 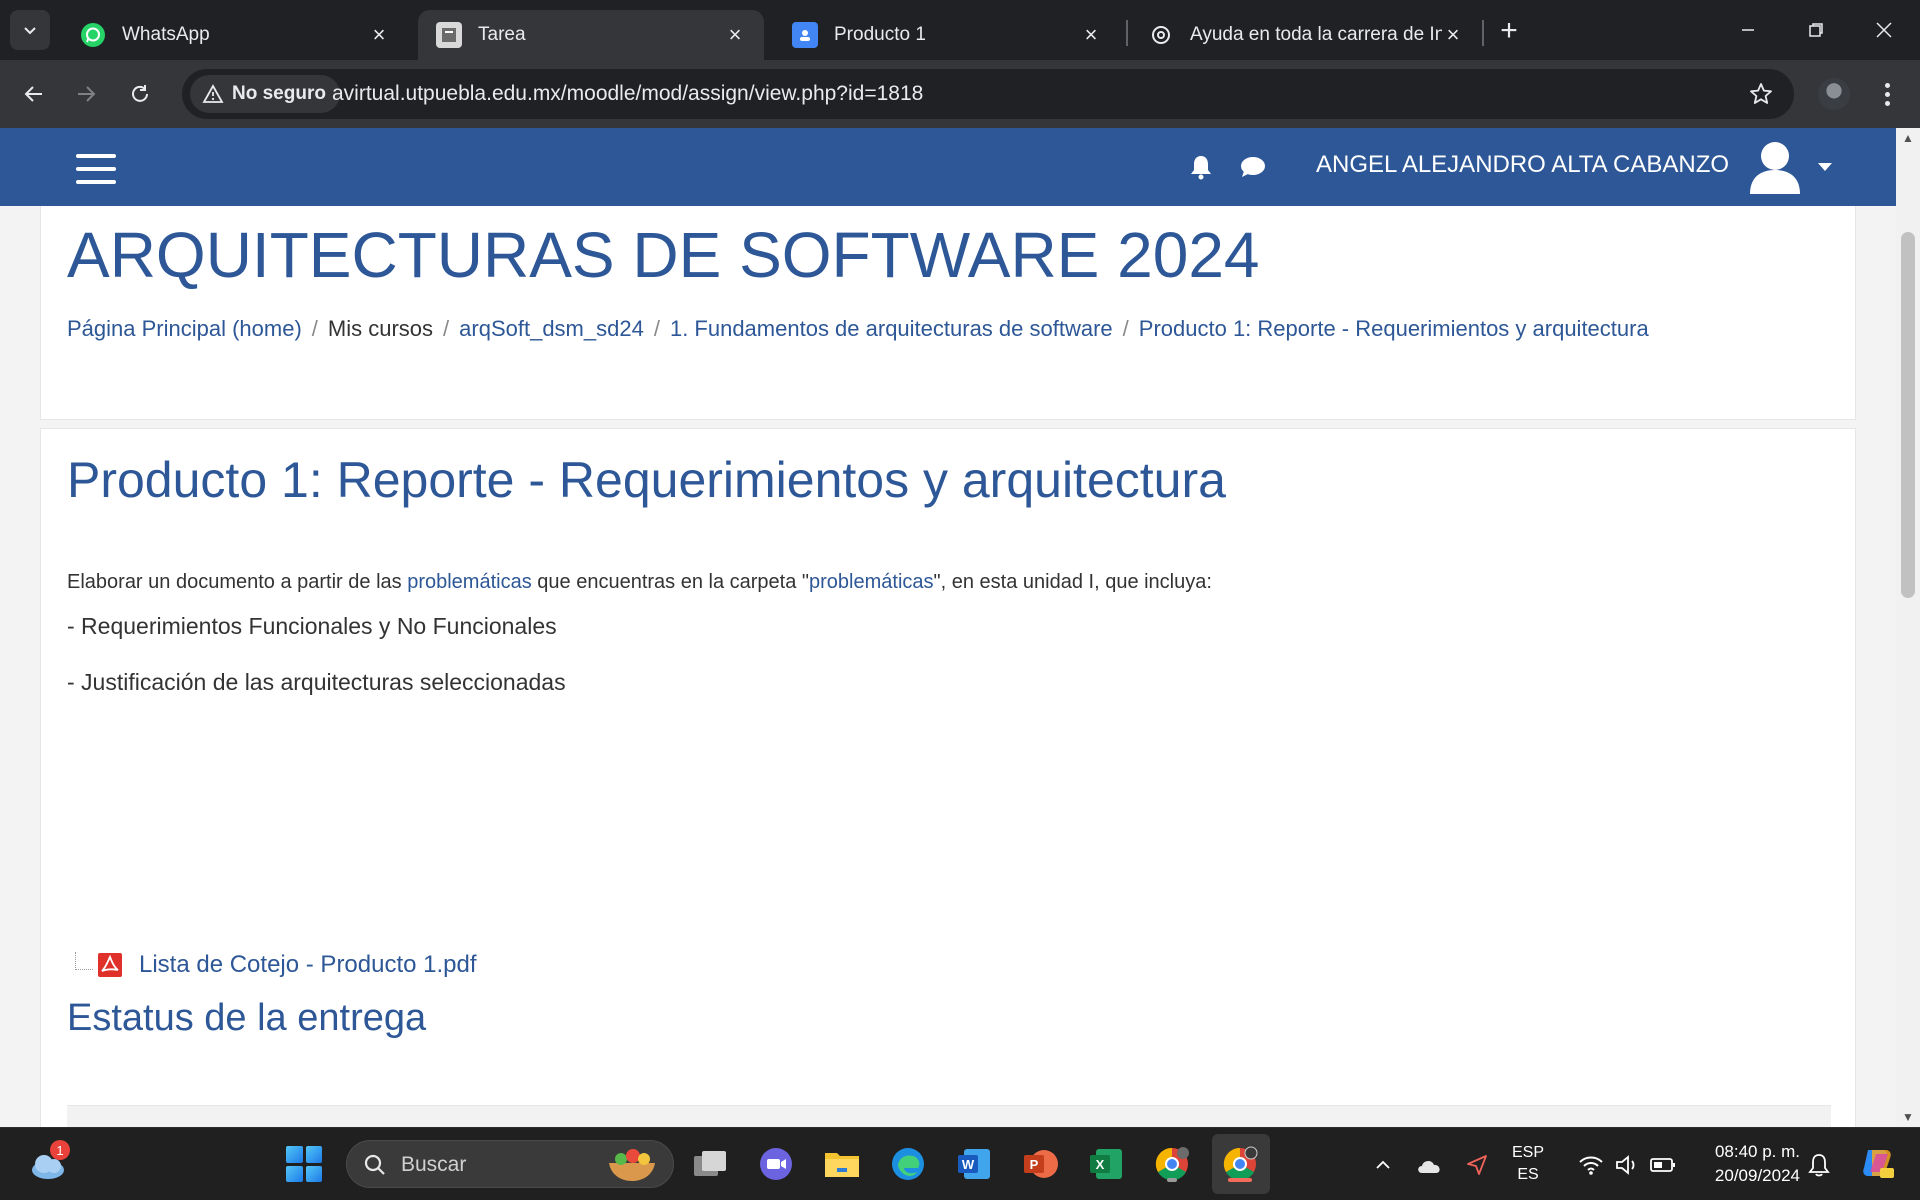 What do you see at coordinates (947, 35) in the screenshot?
I see `tab-producto-1: Producto 1 ×` at bounding box center [947, 35].